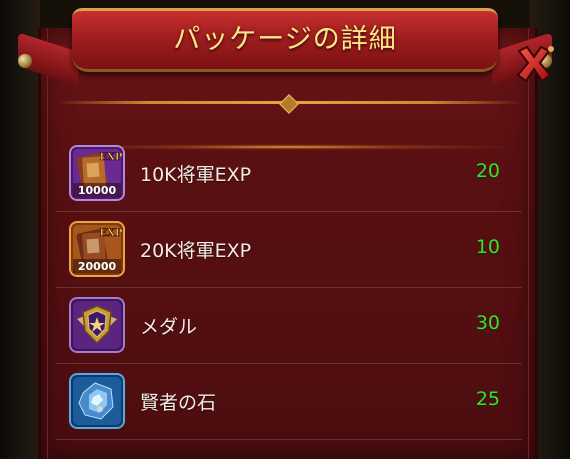 The image size is (570, 459). I want to click on close-icon, so click(535, 64).